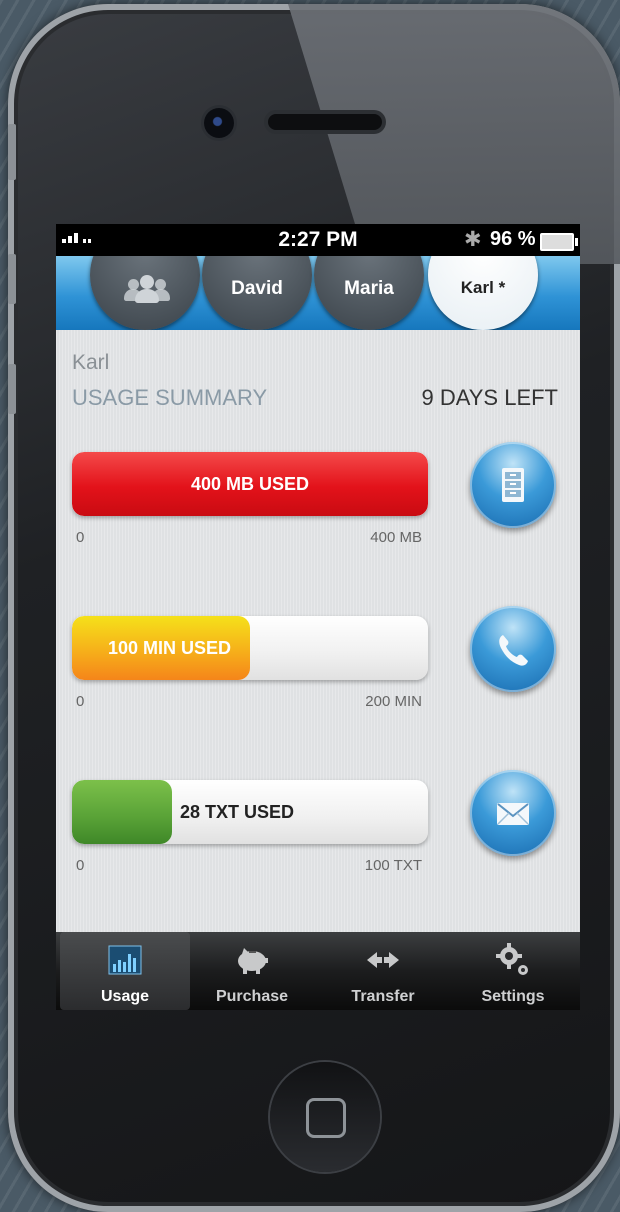  What do you see at coordinates (80, 701) in the screenshot?
I see `minutes-scale-min: 0` at bounding box center [80, 701].